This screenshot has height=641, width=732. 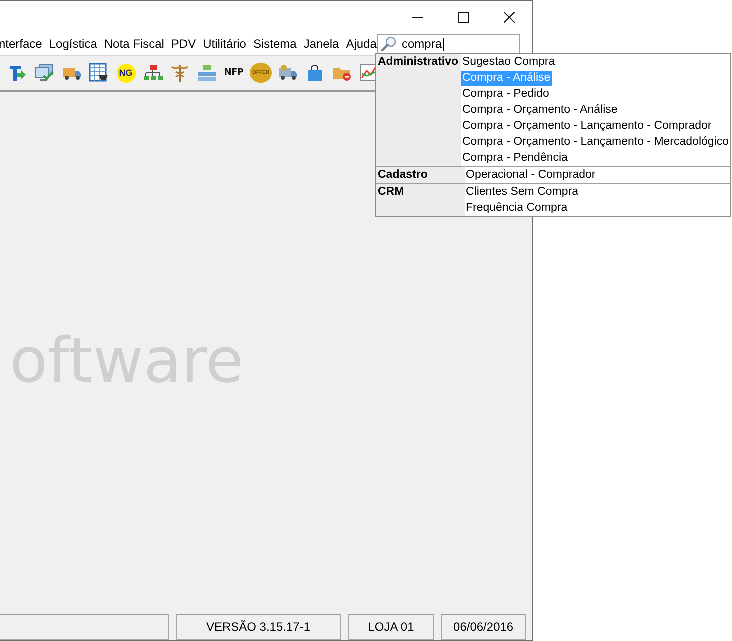 I want to click on search-icon, so click(x=389, y=44).